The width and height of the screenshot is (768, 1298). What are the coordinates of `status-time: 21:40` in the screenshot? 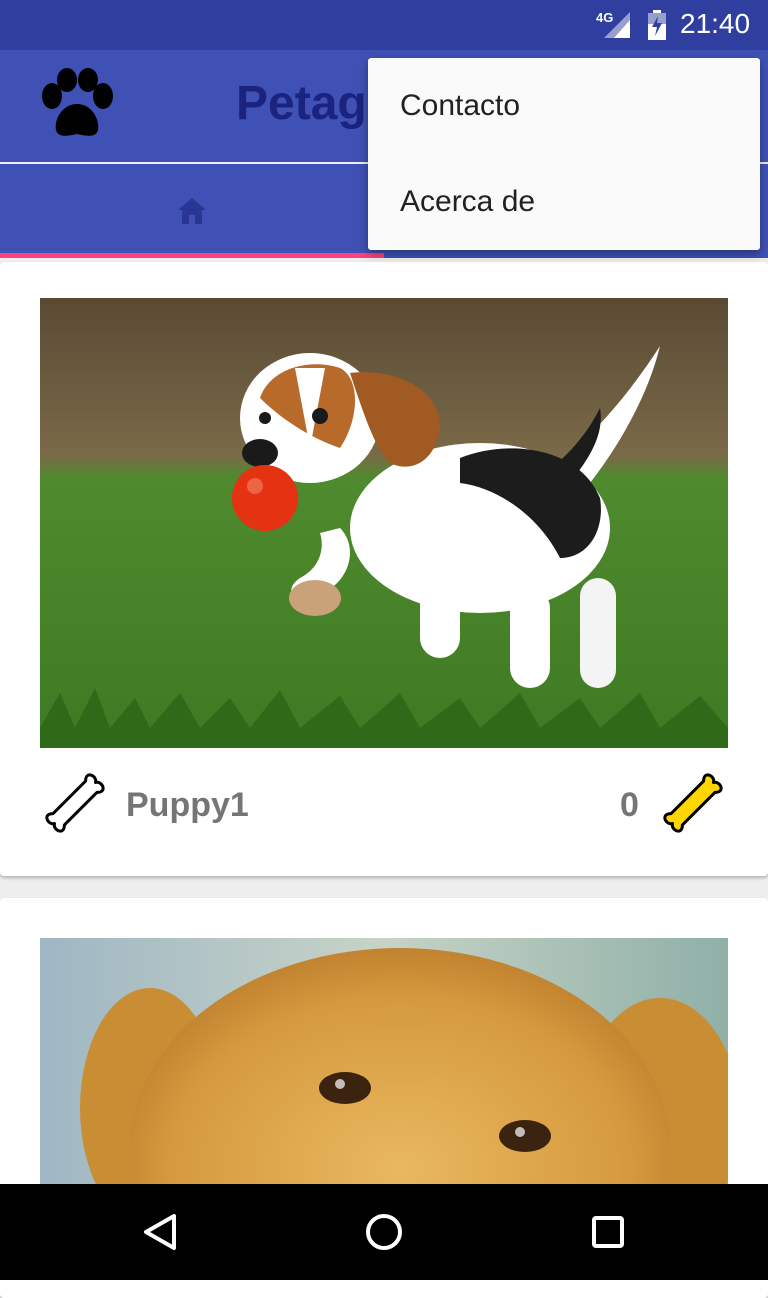 It's located at (715, 23).